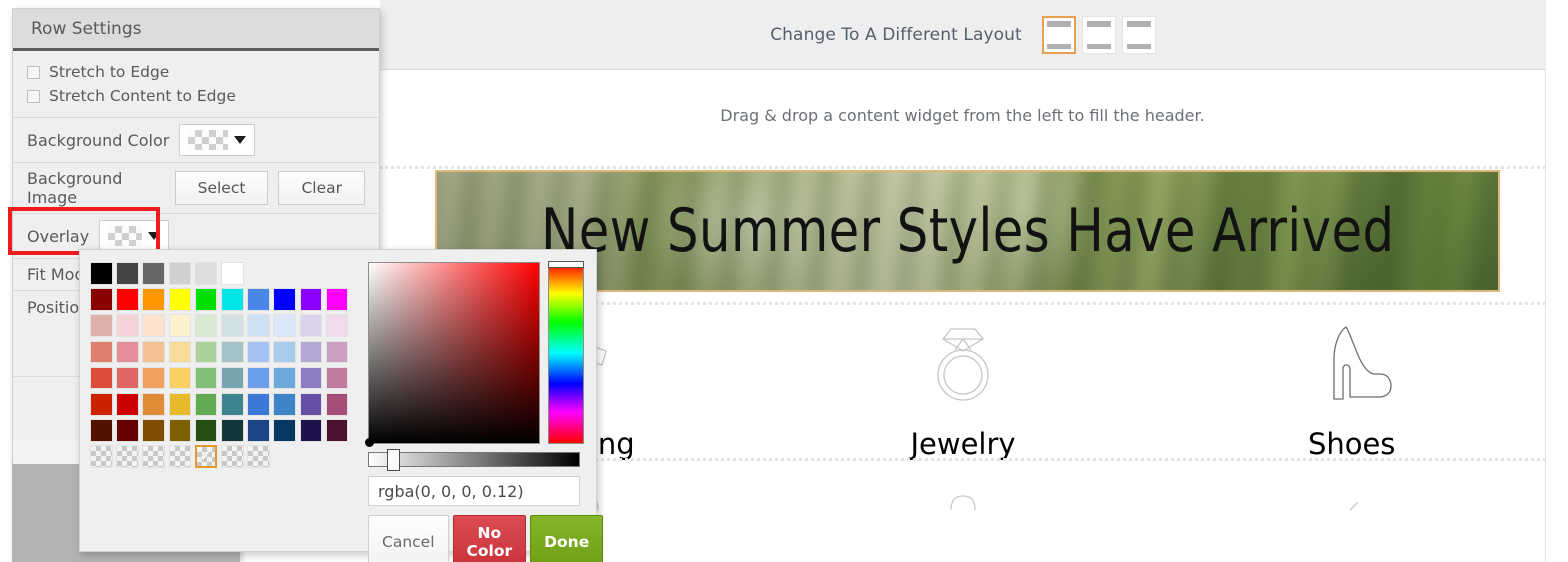 The height and width of the screenshot is (562, 1568). I want to click on saturation-value-area, so click(452, 354).